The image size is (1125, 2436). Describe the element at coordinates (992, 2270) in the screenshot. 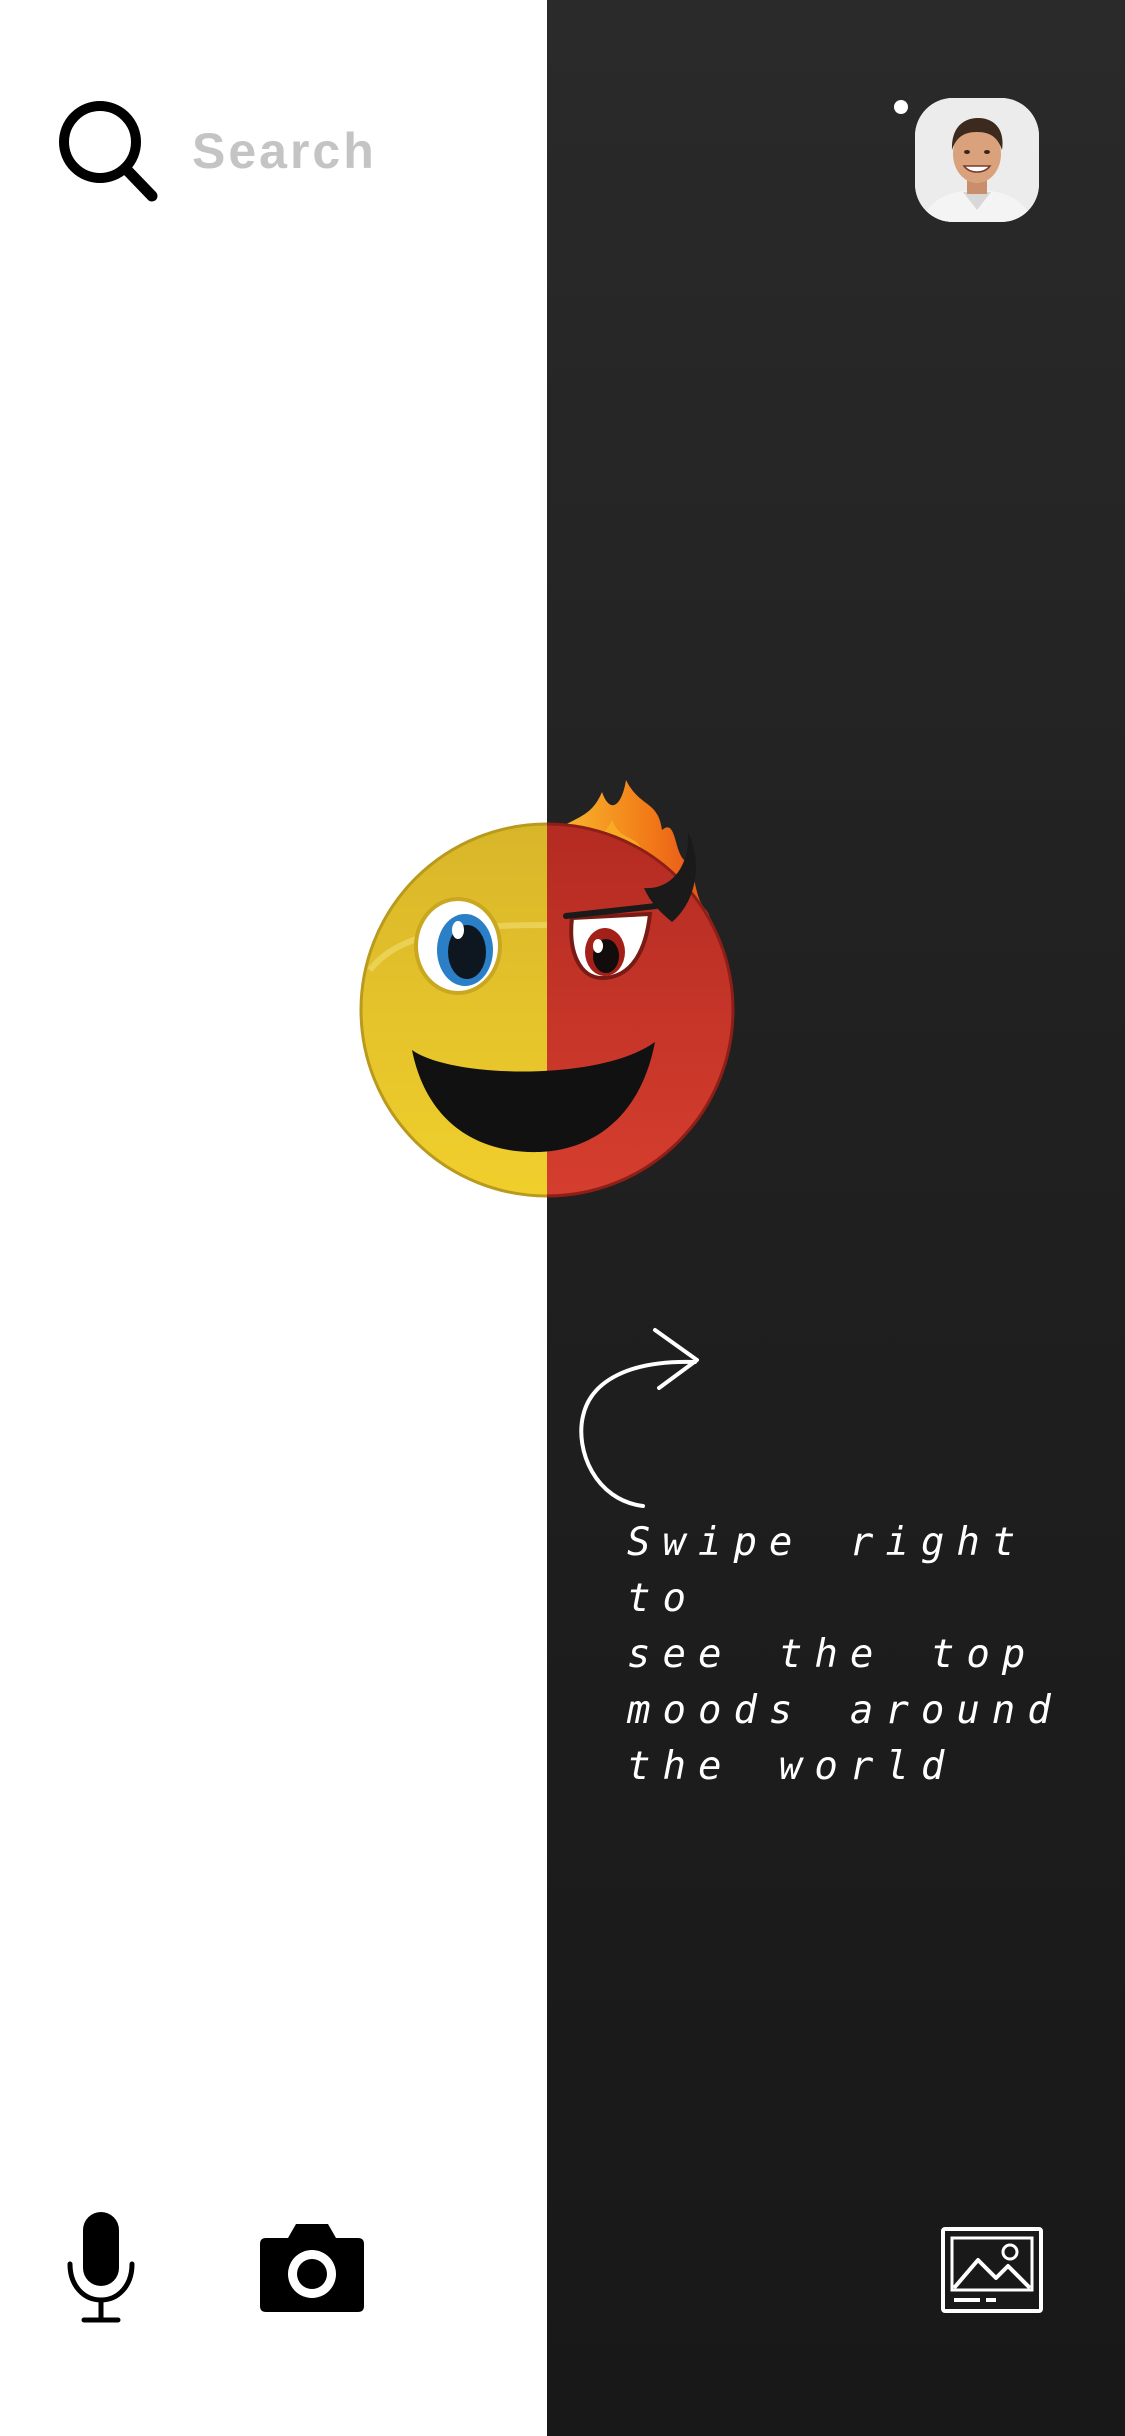

I see `gallery-icon` at that location.